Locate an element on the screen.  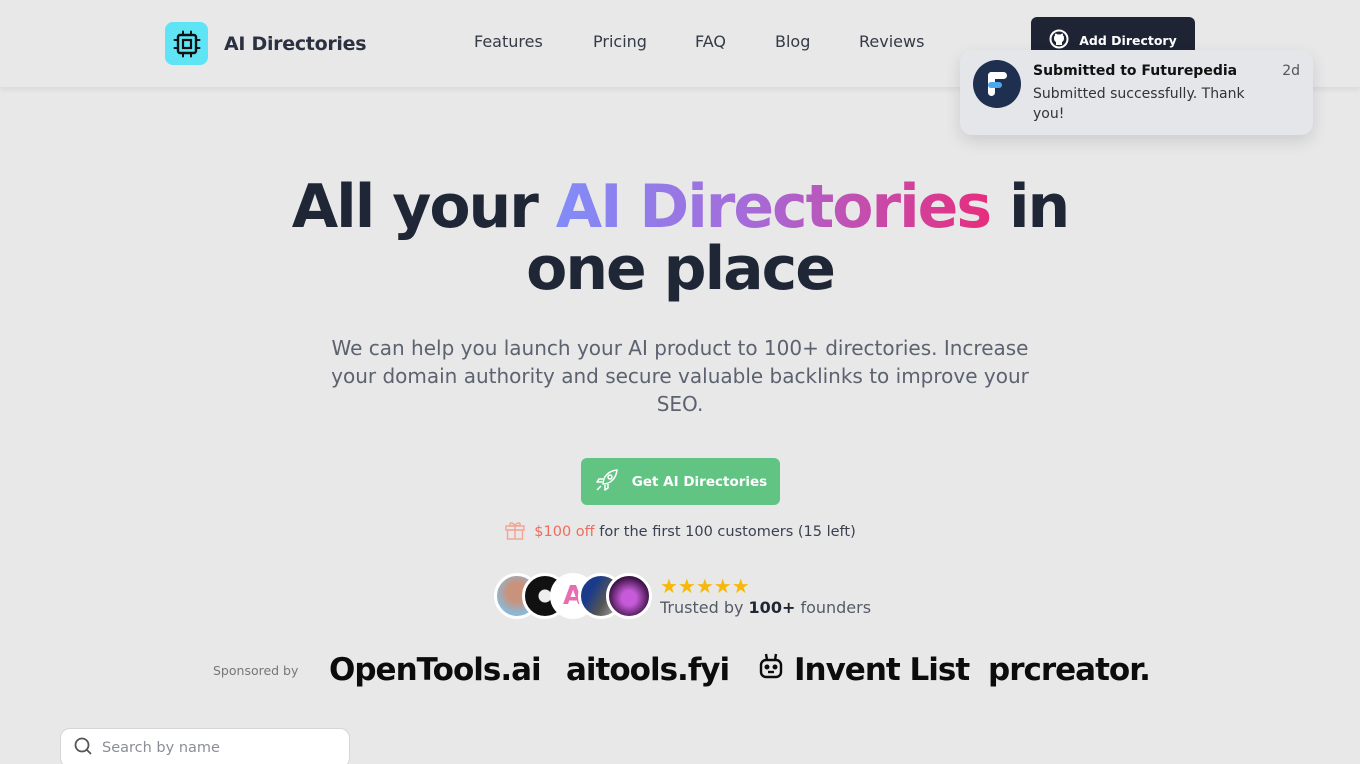
sponsor-aitools: aitools.fyi is located at coordinates (648, 670).